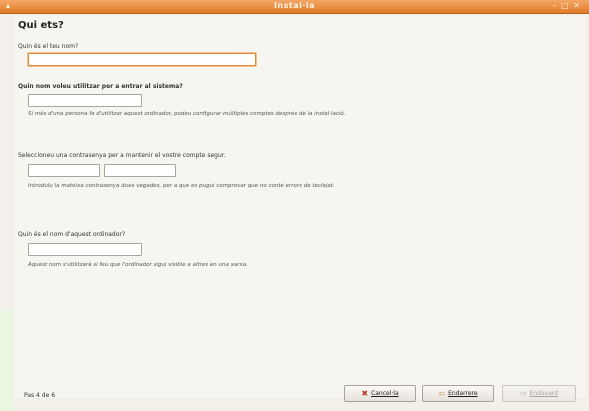 Image resolution: width=589 pixels, height=411 pixels. Describe the element at coordinates (463, 393) in the screenshot. I see `back-label: Endarrere` at that location.